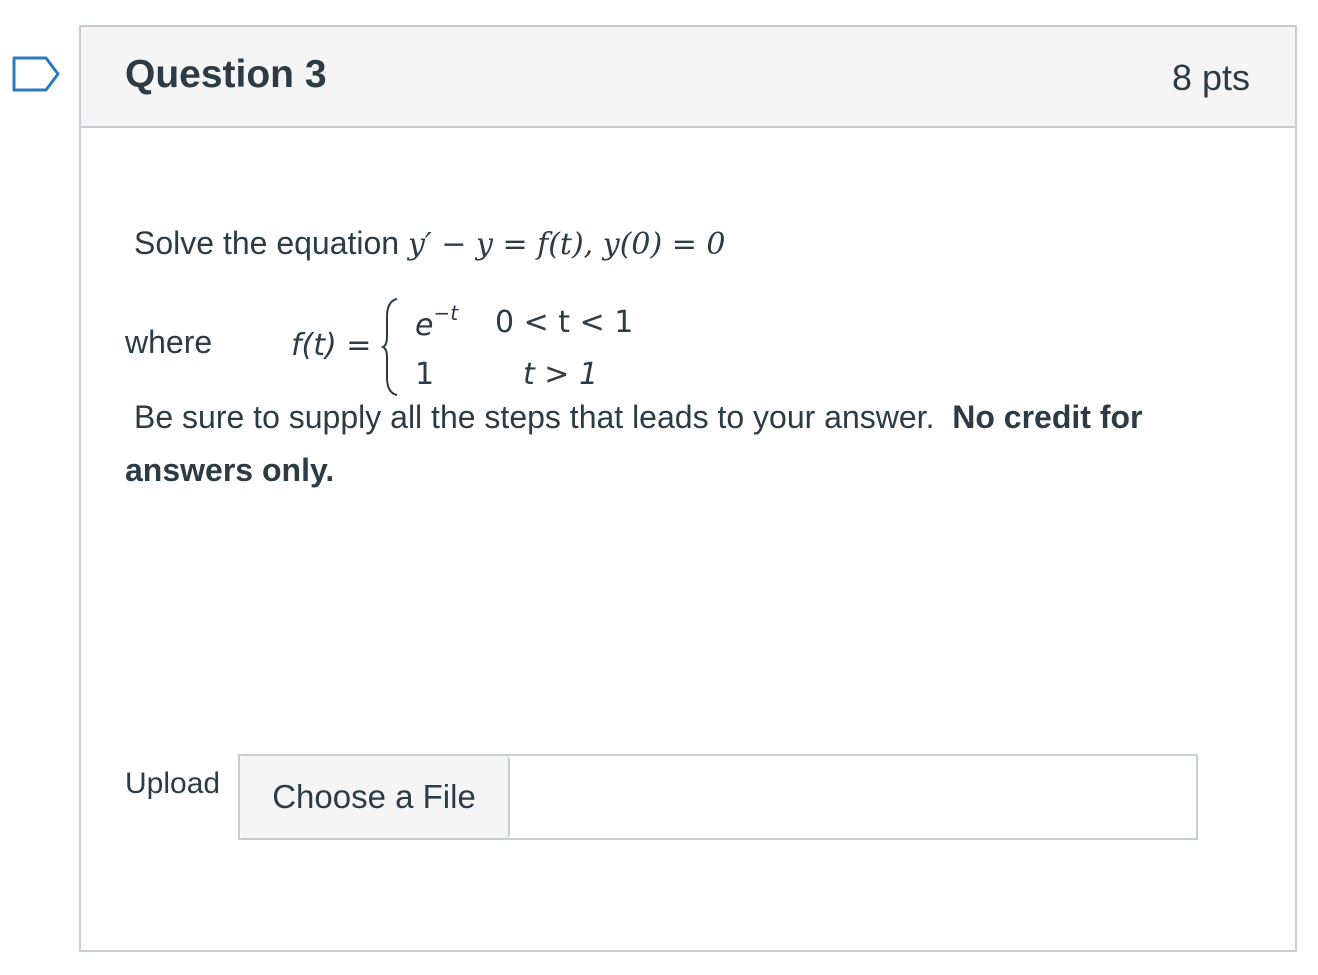 The image size is (1318, 975). Describe the element at coordinates (226, 74) in the screenshot. I see `question-title: Question 3` at that location.